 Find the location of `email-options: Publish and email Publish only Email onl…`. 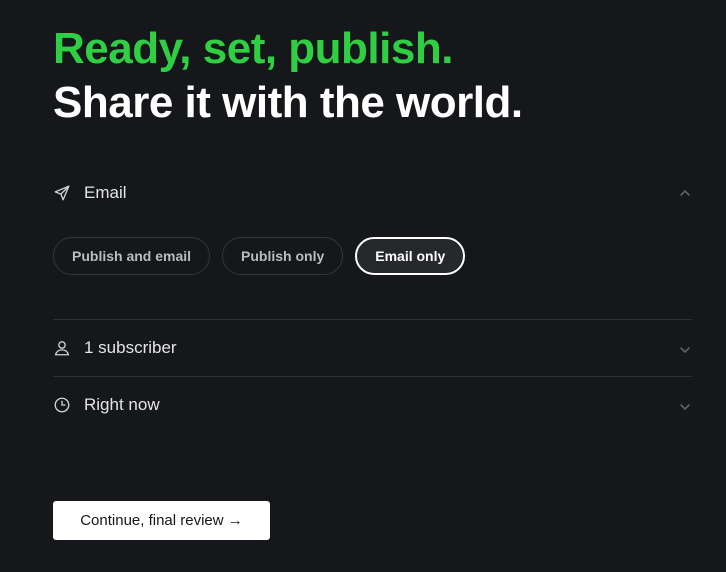

email-options: Publish and email Publish only Email onl… is located at coordinates (372, 256).